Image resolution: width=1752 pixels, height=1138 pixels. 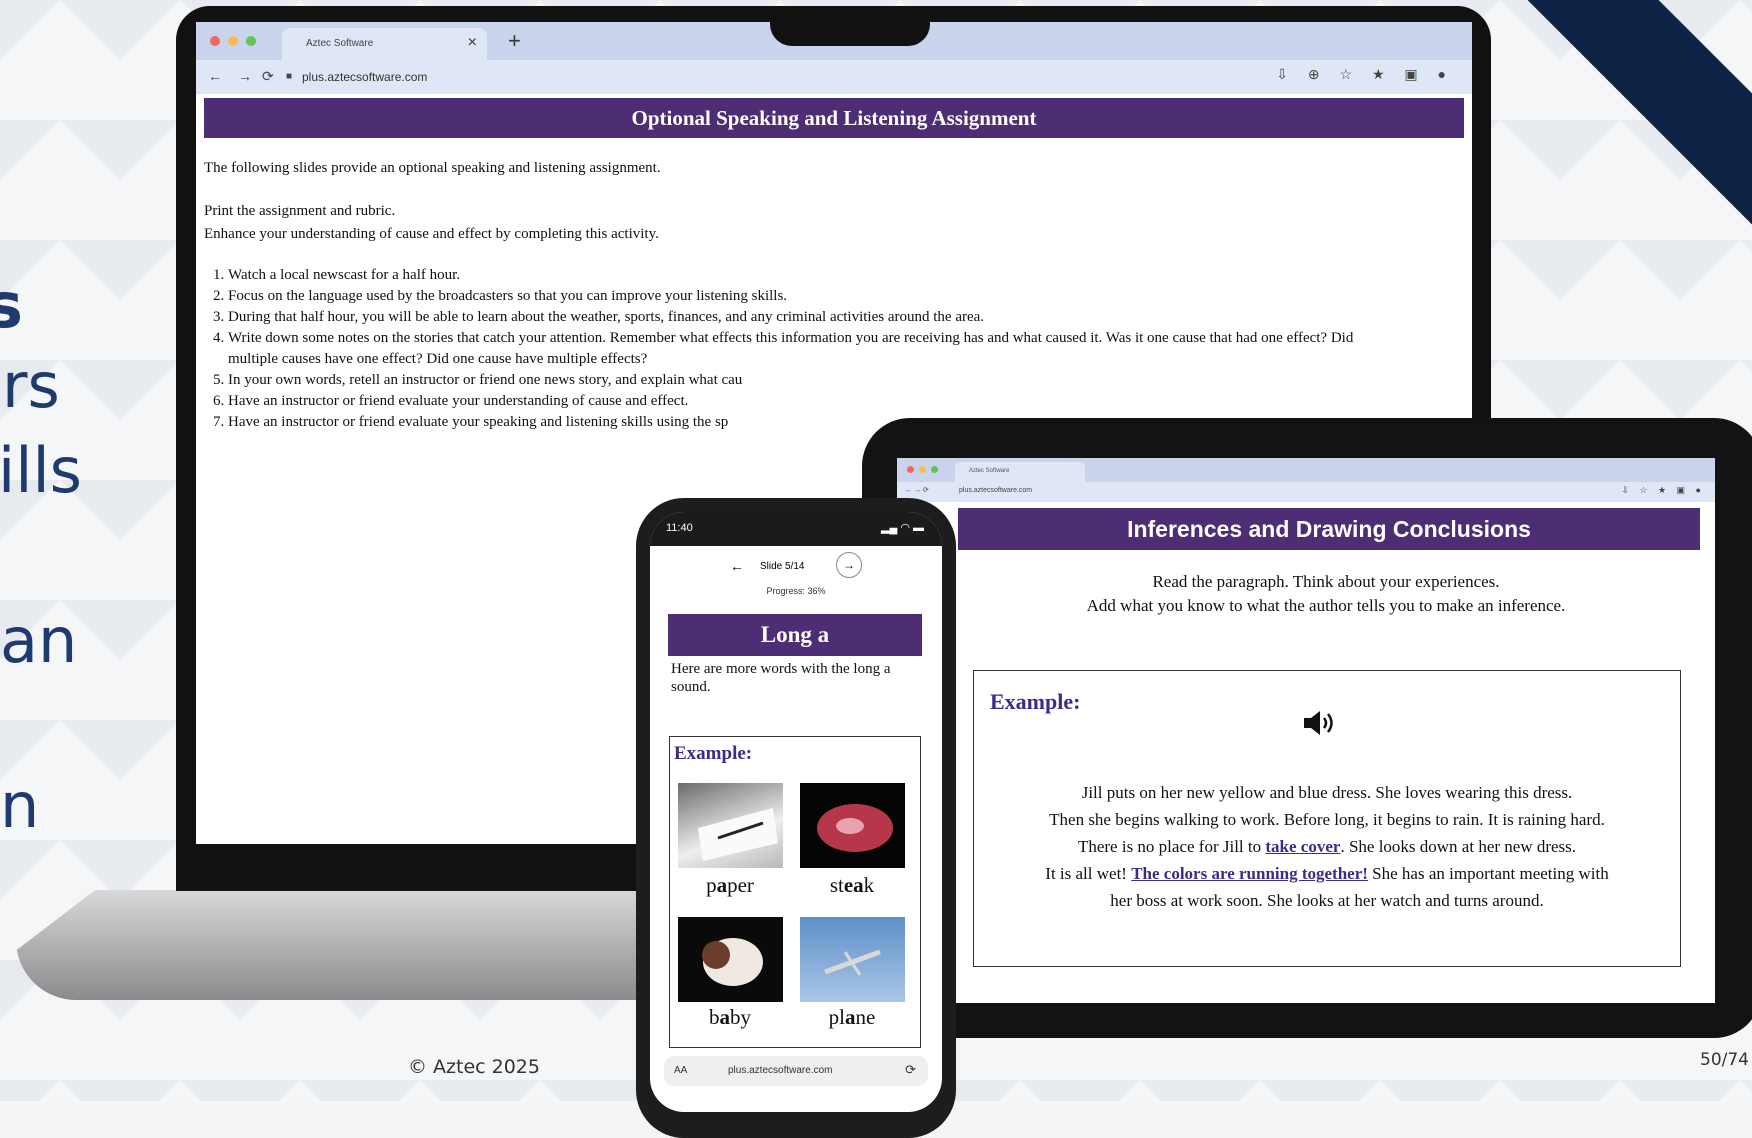 I want to click on example-label: Example:, so click(x=1035, y=701).